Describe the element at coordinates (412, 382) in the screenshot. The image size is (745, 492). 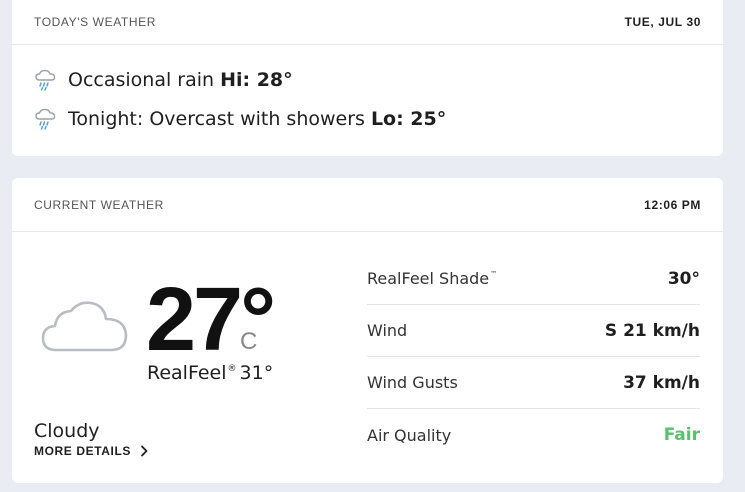
I see `detail-label: Wind Gusts` at that location.